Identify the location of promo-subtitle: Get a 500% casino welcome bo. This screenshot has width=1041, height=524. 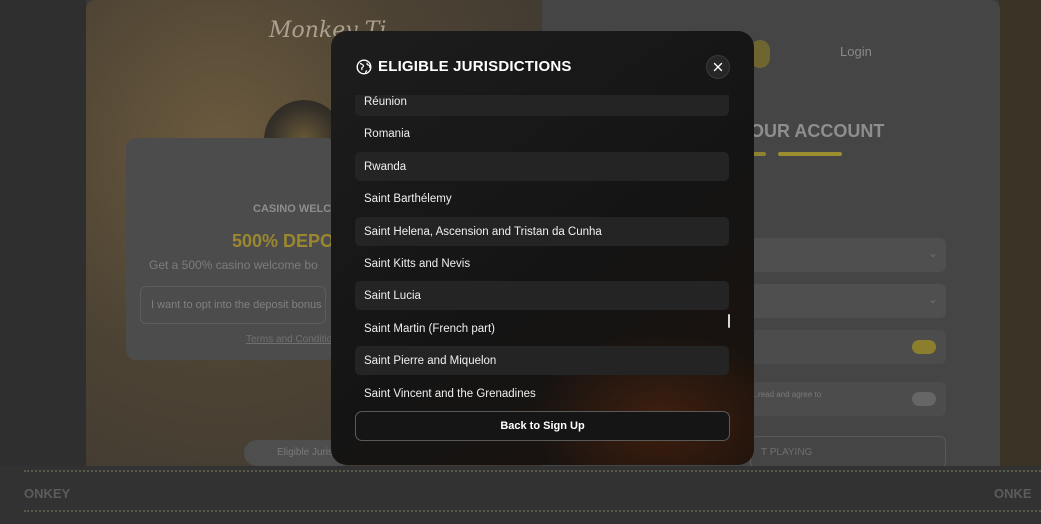
(233, 265).